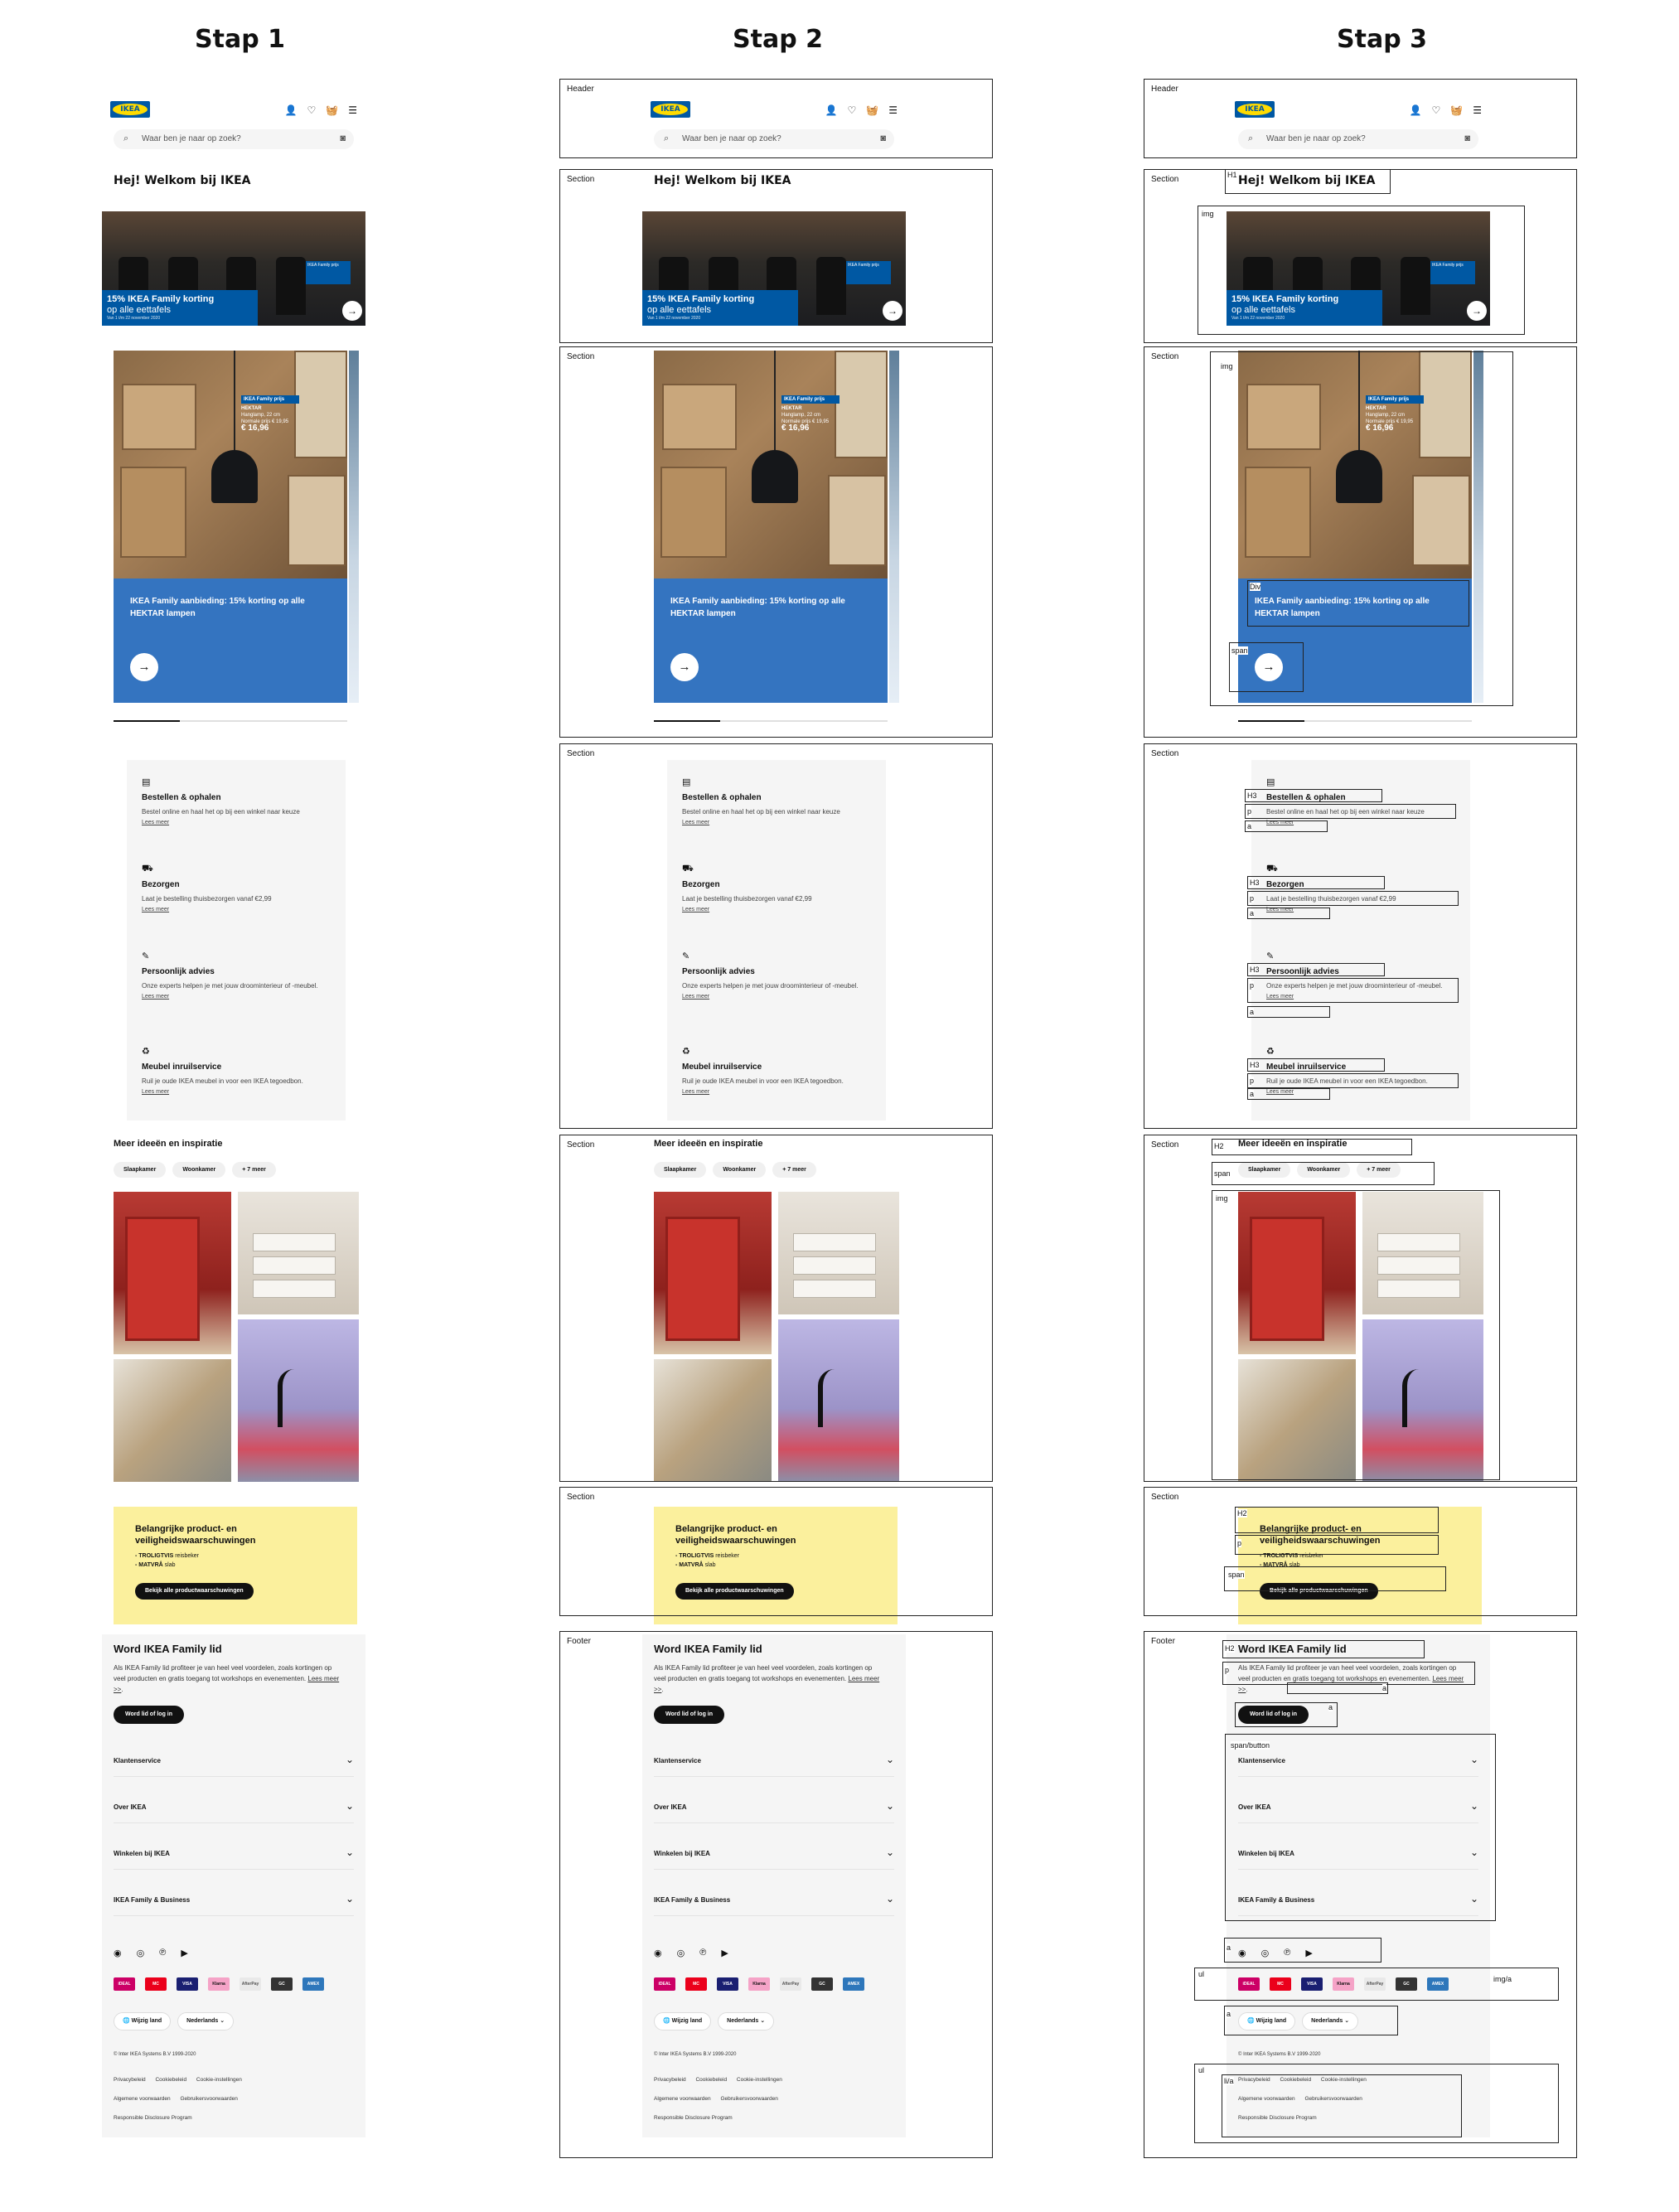 The width and height of the screenshot is (1679, 2212). I want to click on menu-icon: ☰, so click(352, 110).